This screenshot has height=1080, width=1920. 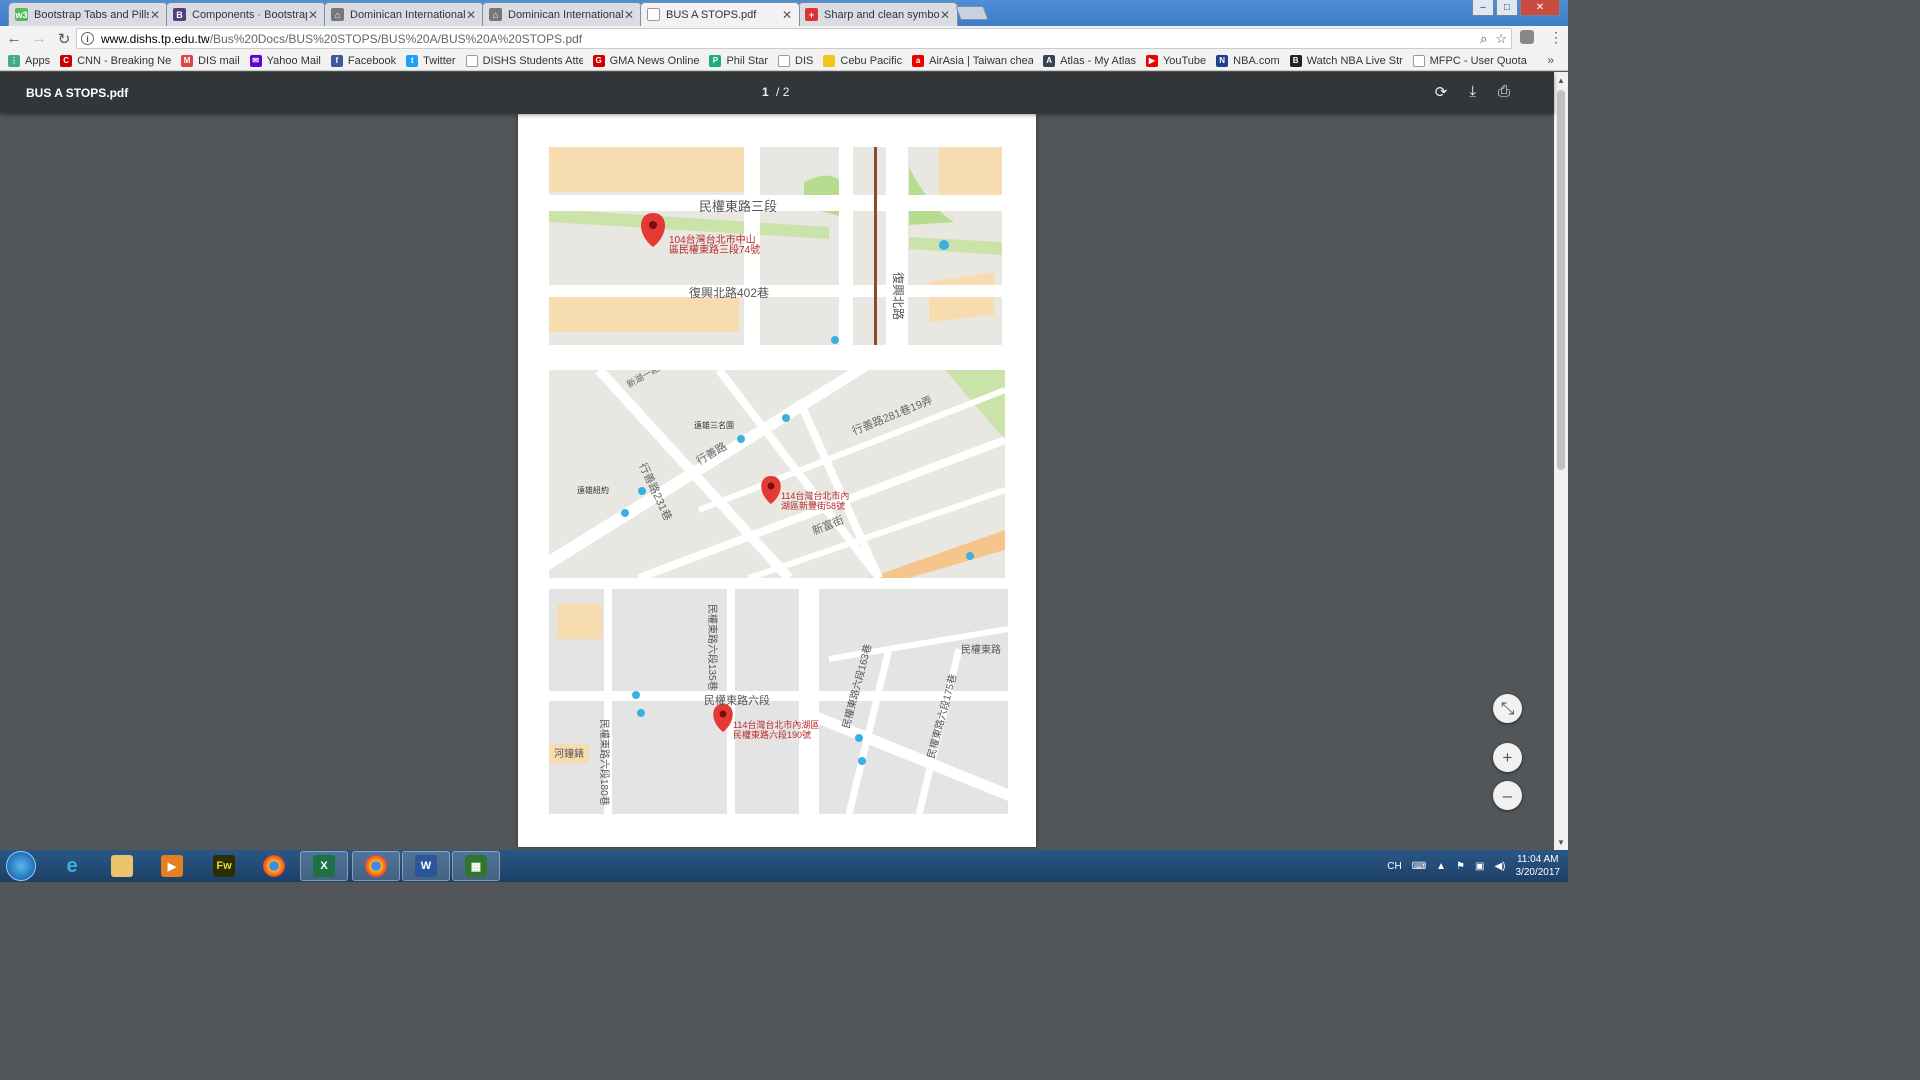 I want to click on bookmark-airasia: a AirAsia | Taiwan chea, so click(x=972, y=60).